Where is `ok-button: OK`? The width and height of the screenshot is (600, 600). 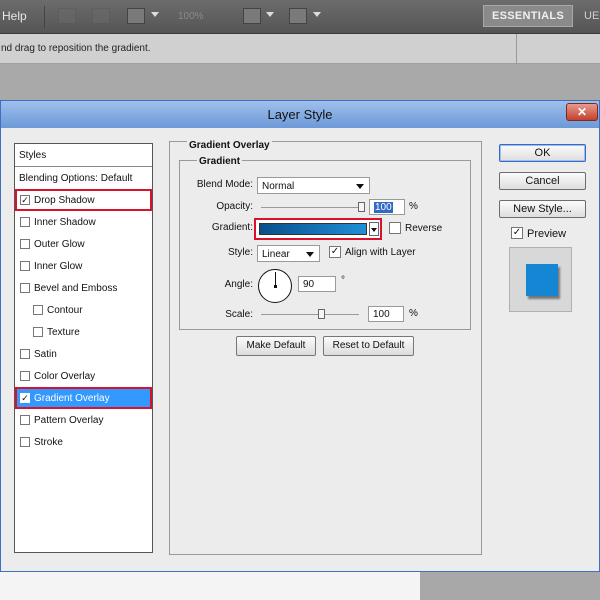
ok-button: OK is located at coordinates (542, 153).